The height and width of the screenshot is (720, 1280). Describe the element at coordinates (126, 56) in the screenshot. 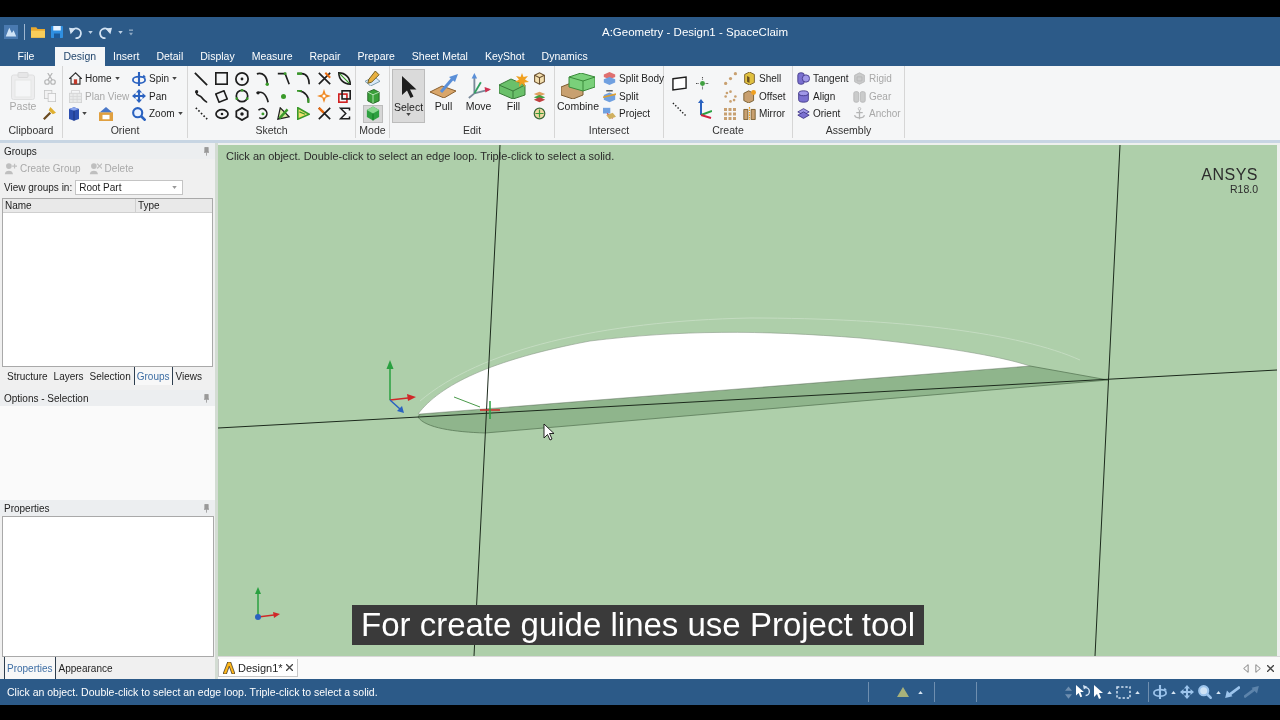

I see `ribbon-tab: Insert` at that location.